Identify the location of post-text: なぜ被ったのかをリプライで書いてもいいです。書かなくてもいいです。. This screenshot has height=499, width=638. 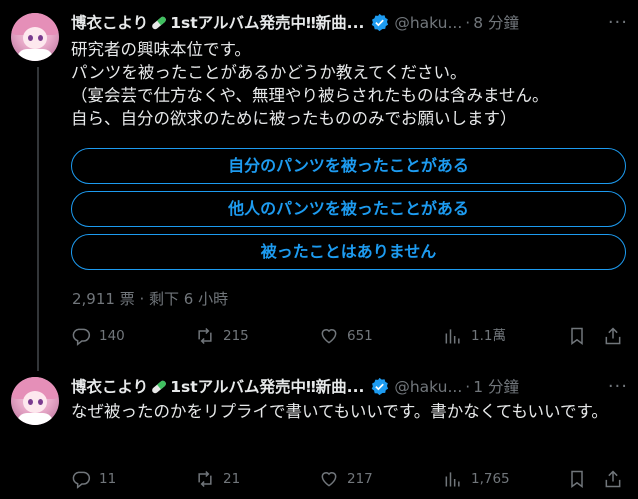
(339, 411).